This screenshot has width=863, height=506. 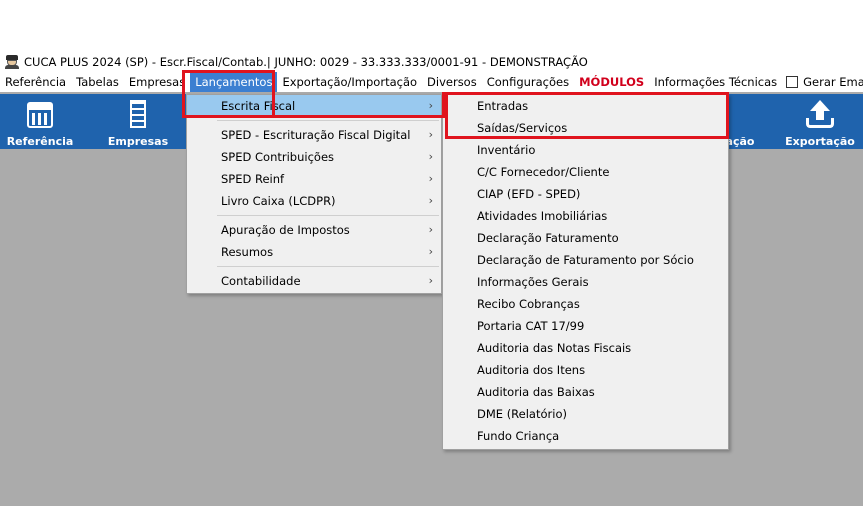 What do you see at coordinates (715, 82) in the screenshot?
I see `menu-informacoes-tecnicas: Informações Técnicas` at bounding box center [715, 82].